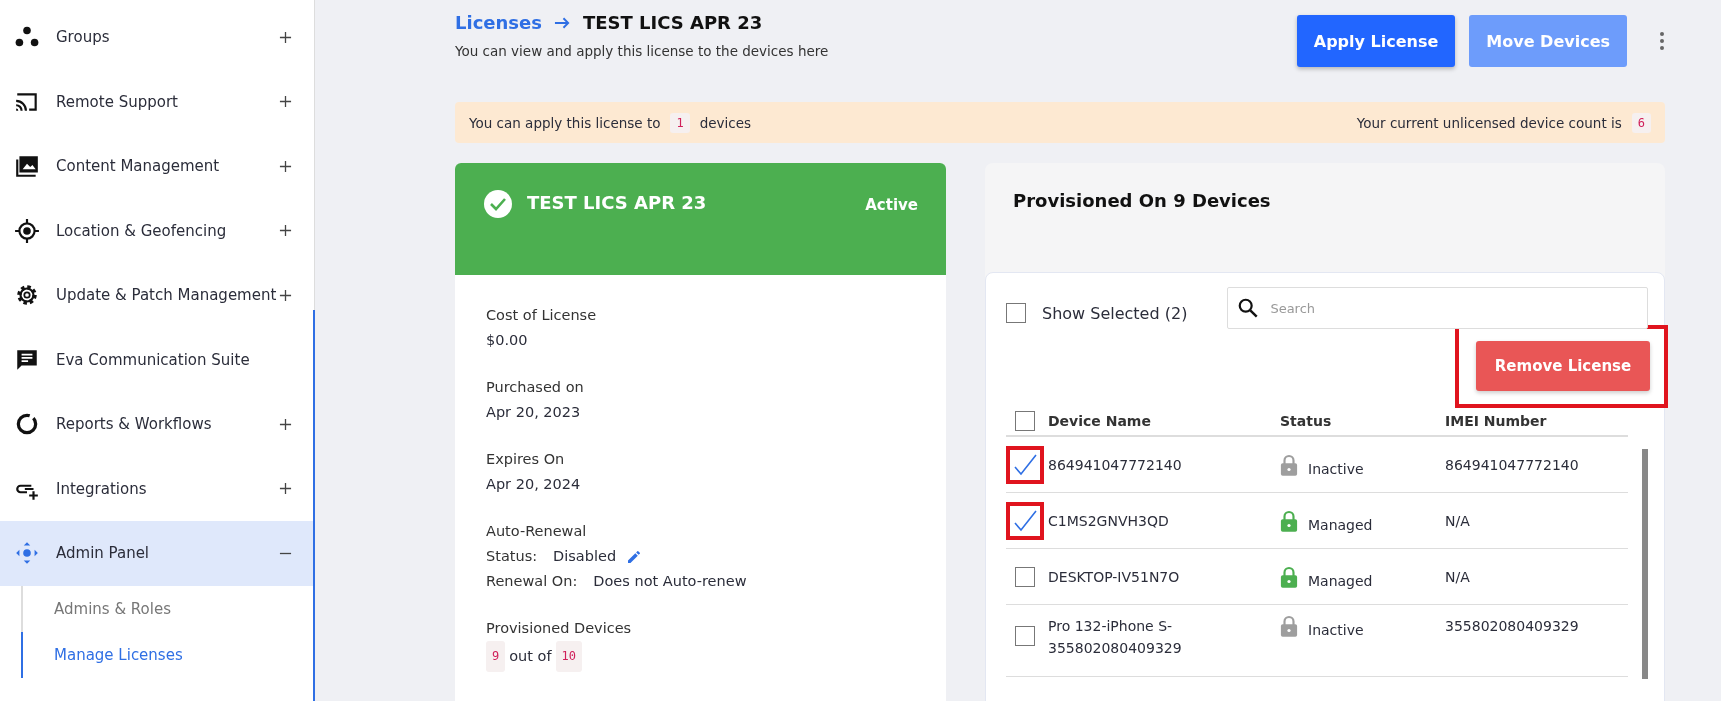 The width and height of the screenshot is (1721, 701). I want to click on field-label: Auto-Renewal, so click(537, 531).